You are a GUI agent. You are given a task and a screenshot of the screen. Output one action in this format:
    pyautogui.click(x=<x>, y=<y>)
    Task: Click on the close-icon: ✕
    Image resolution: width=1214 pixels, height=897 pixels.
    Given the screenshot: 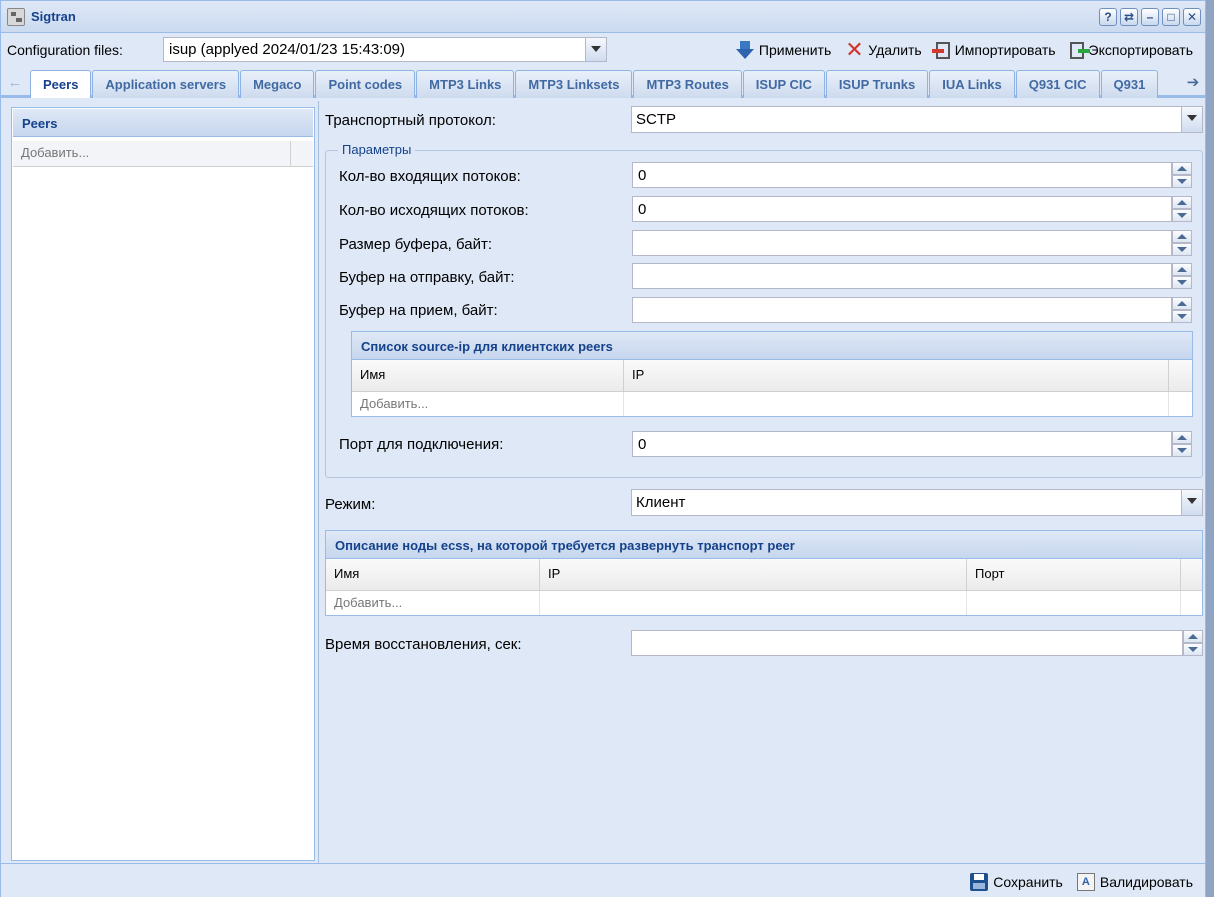 What is the action you would take?
    pyautogui.click(x=1192, y=17)
    